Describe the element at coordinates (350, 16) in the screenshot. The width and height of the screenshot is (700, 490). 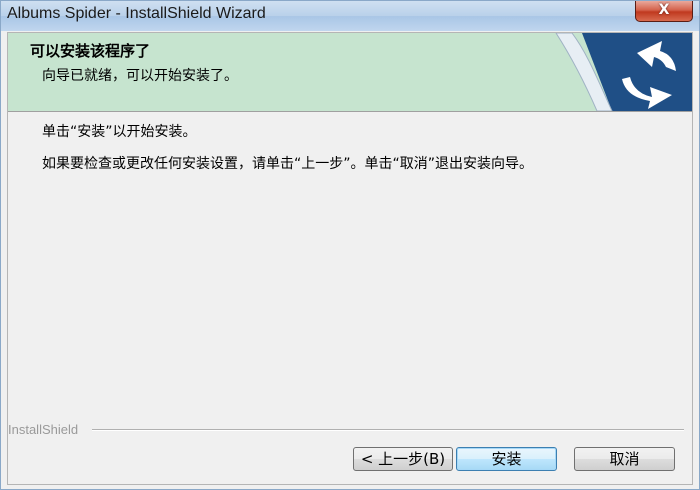
I see `title-bar: Albums Spider - InstallShield Wizard X` at that location.